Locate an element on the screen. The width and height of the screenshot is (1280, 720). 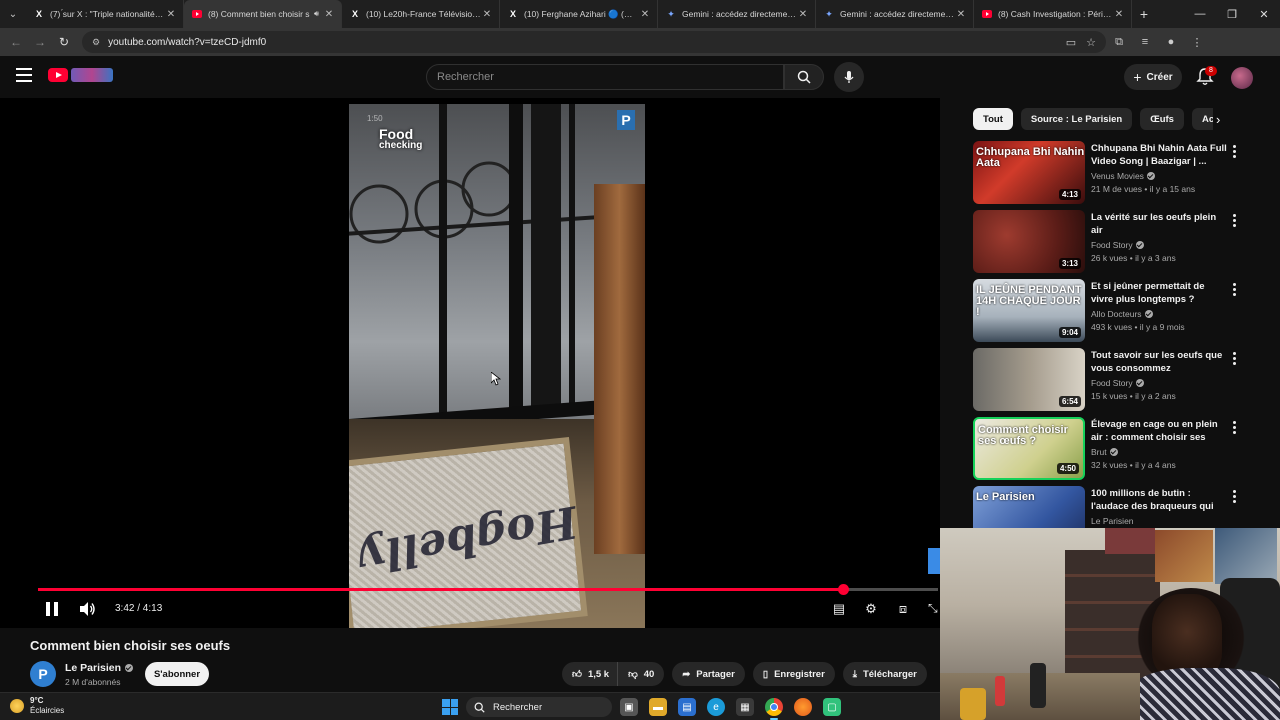
tab-search-chevron-icon: ⌄ is located at coordinates (13, 14).